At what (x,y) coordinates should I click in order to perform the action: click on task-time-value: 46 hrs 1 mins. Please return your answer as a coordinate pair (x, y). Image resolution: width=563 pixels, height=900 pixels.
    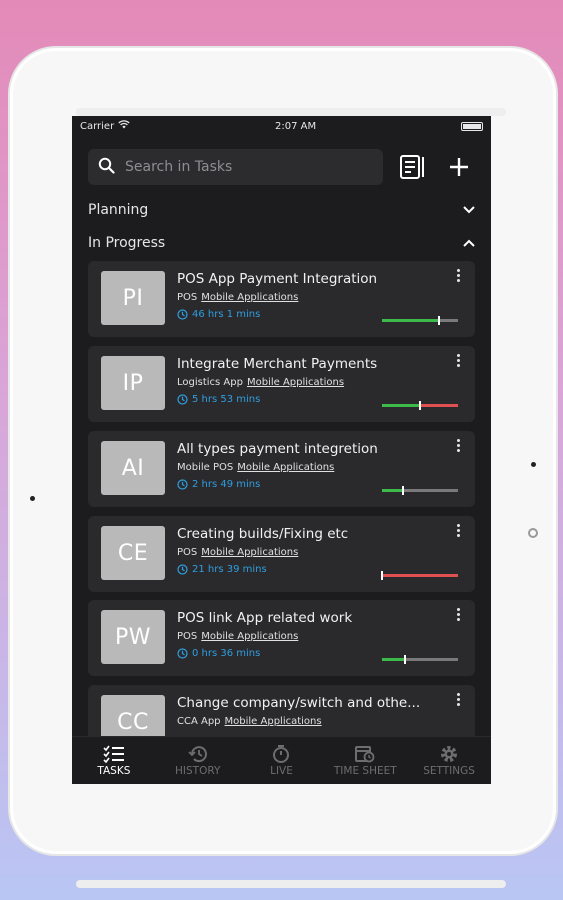
    Looking at the image, I should click on (226, 314).